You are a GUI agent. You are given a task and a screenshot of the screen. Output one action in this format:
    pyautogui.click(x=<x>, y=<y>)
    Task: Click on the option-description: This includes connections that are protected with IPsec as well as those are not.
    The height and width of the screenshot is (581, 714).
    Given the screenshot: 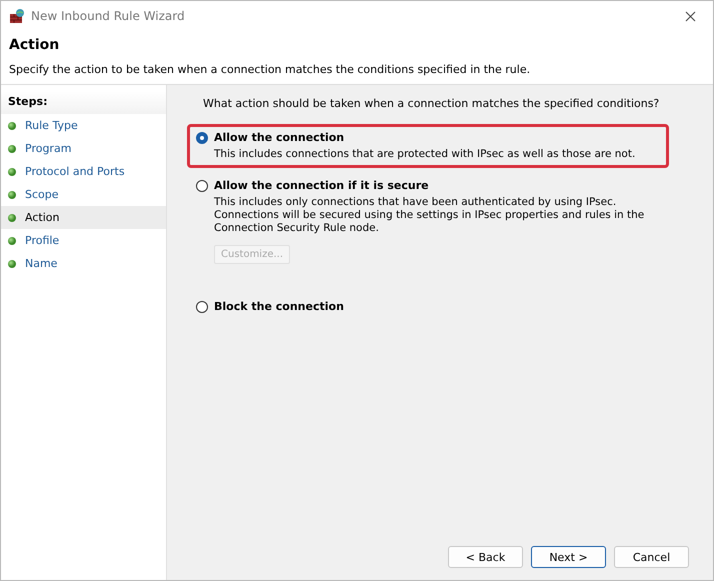 What is the action you would take?
    pyautogui.click(x=425, y=154)
    